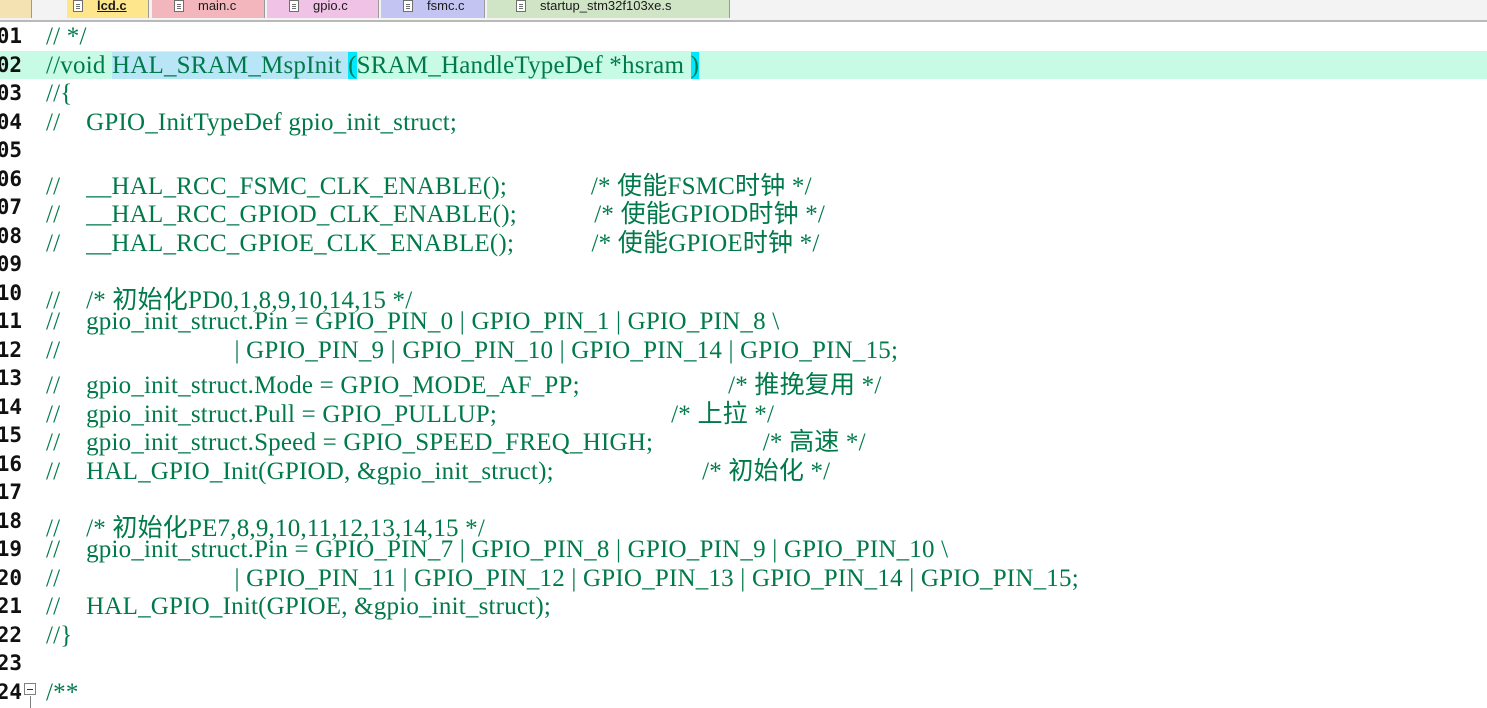  Describe the element at coordinates (11, 435) in the screenshot. I see `line-number: 15` at that location.